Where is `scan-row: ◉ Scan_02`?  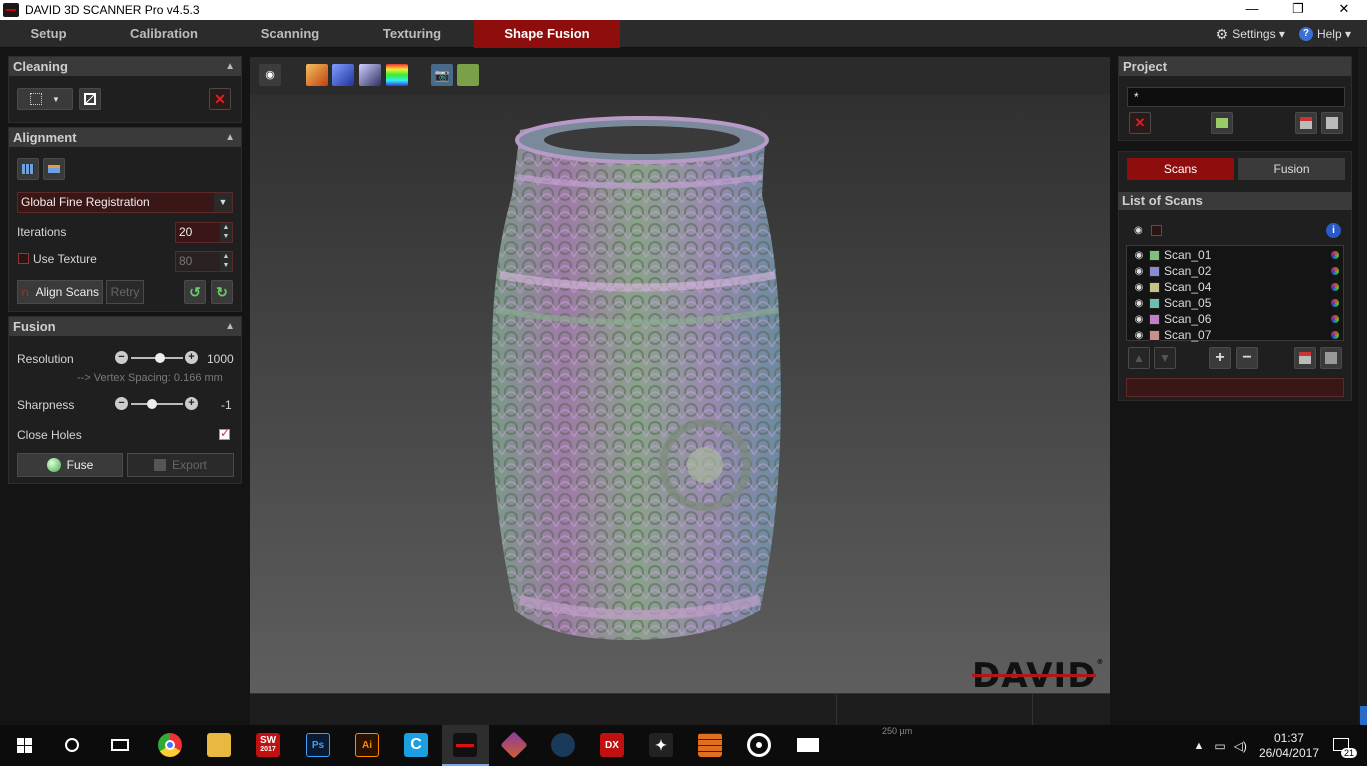
scan-row: ◉ Scan_02 is located at coordinates (1235, 271).